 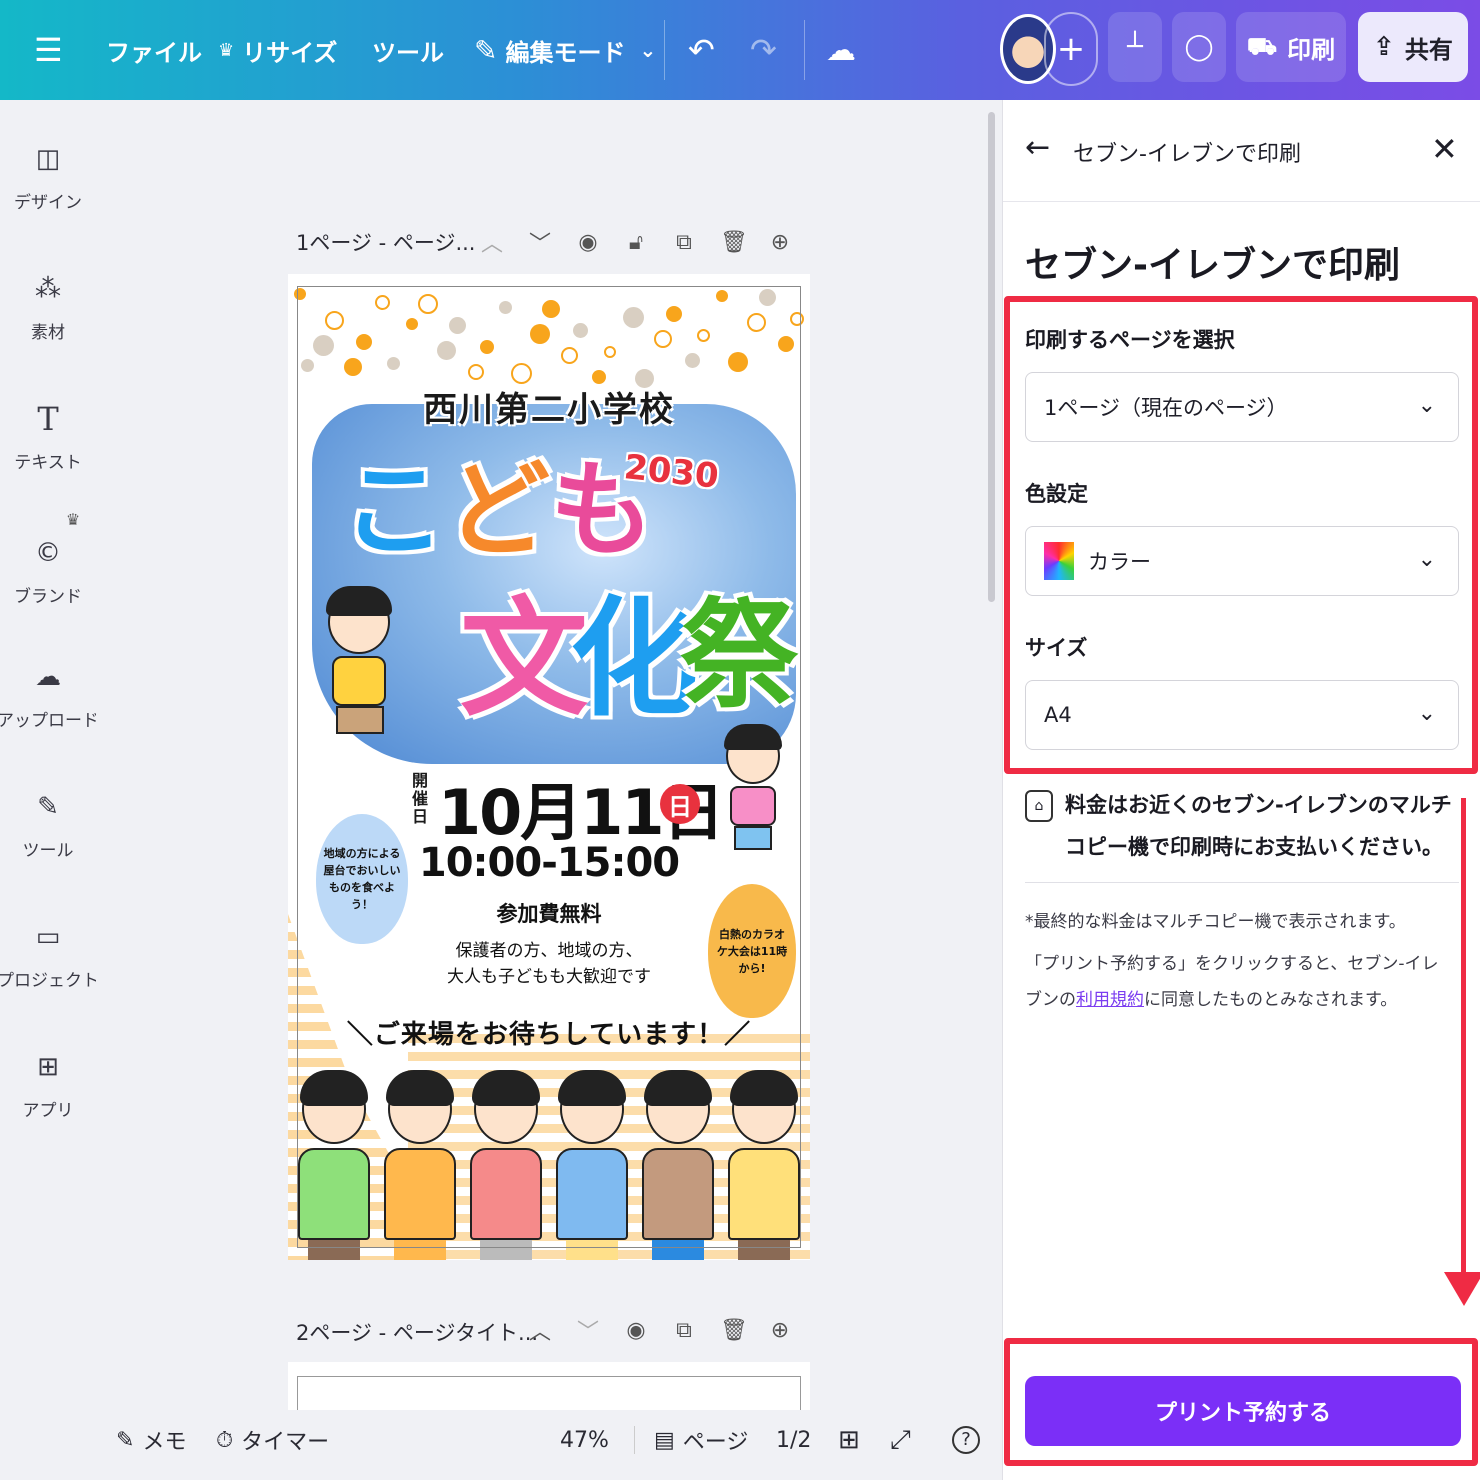 I want to click on notes-label: メモ, so click(x=164, y=1442).